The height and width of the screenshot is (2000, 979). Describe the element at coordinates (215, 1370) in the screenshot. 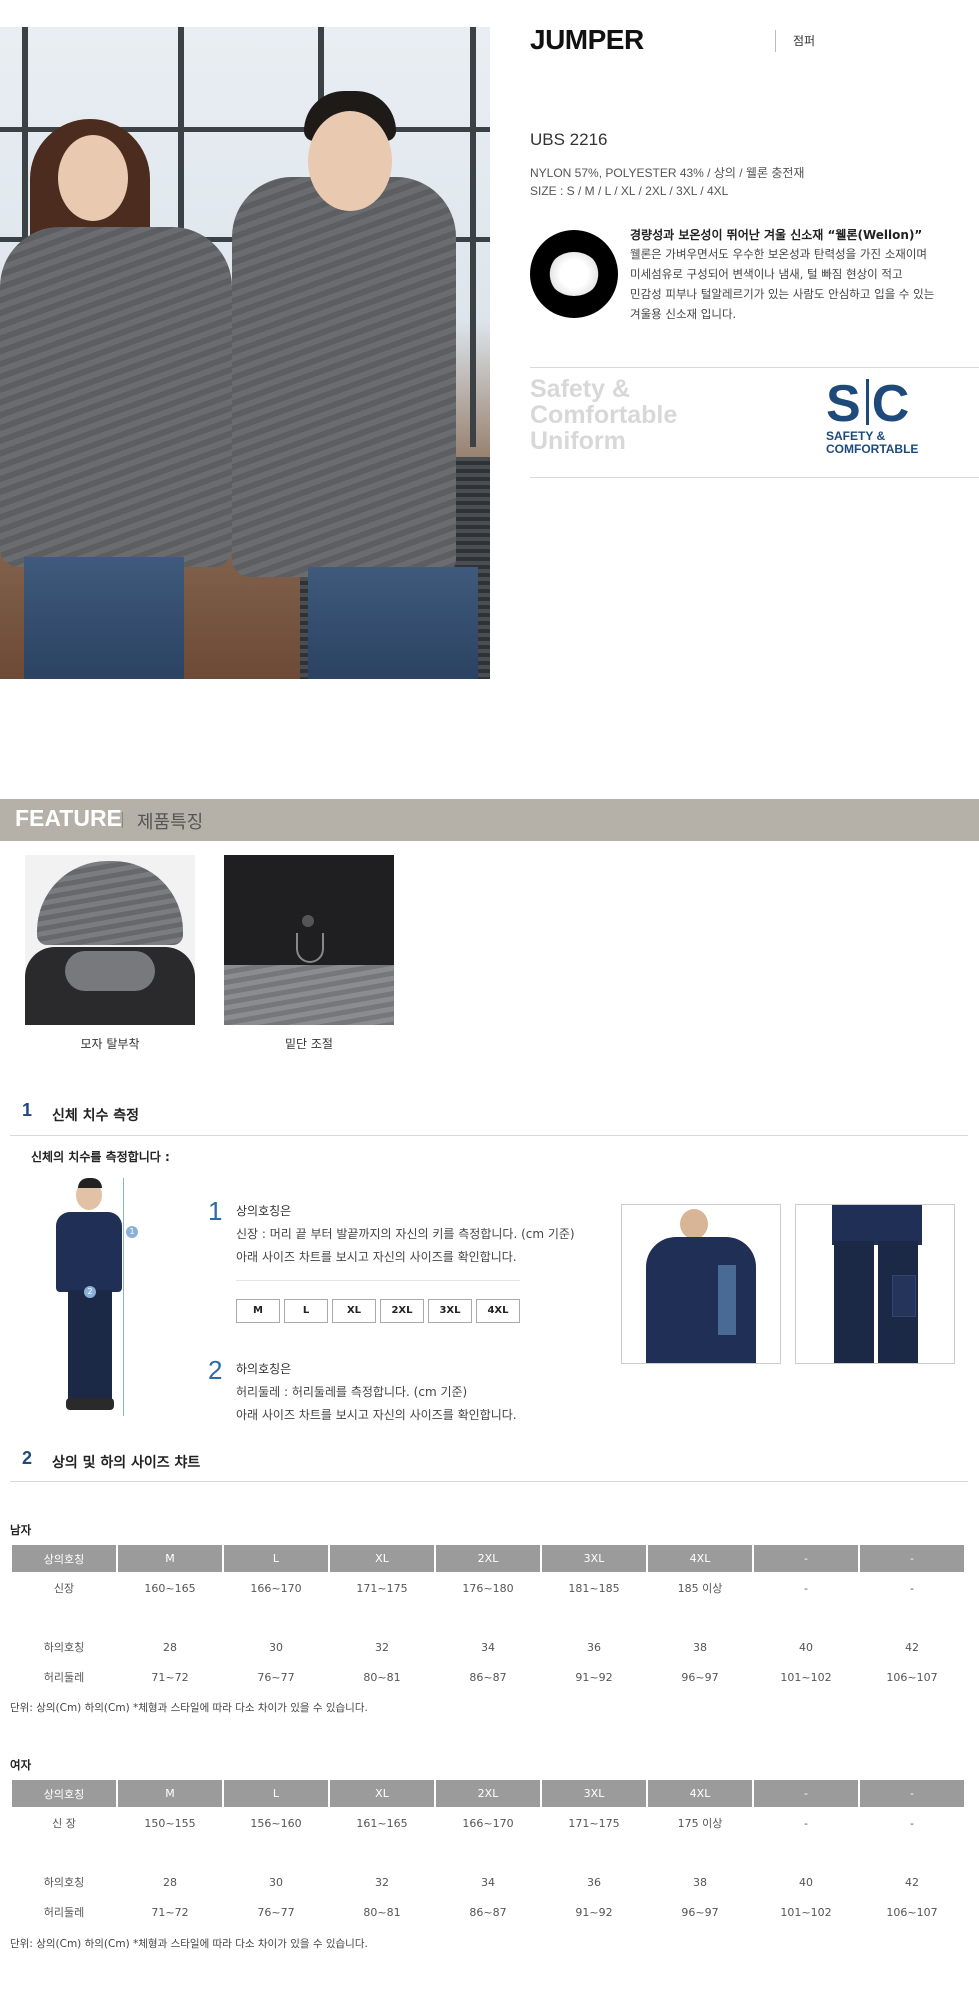

I see `step-number: 2` at that location.